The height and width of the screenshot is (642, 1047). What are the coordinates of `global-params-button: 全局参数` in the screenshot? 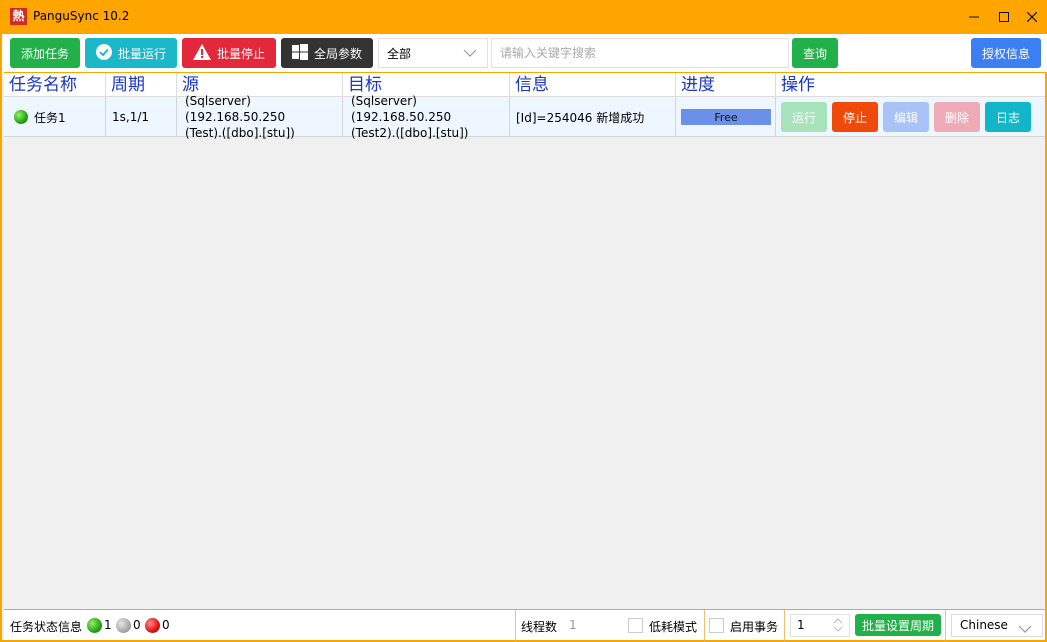 It's located at (327, 53).